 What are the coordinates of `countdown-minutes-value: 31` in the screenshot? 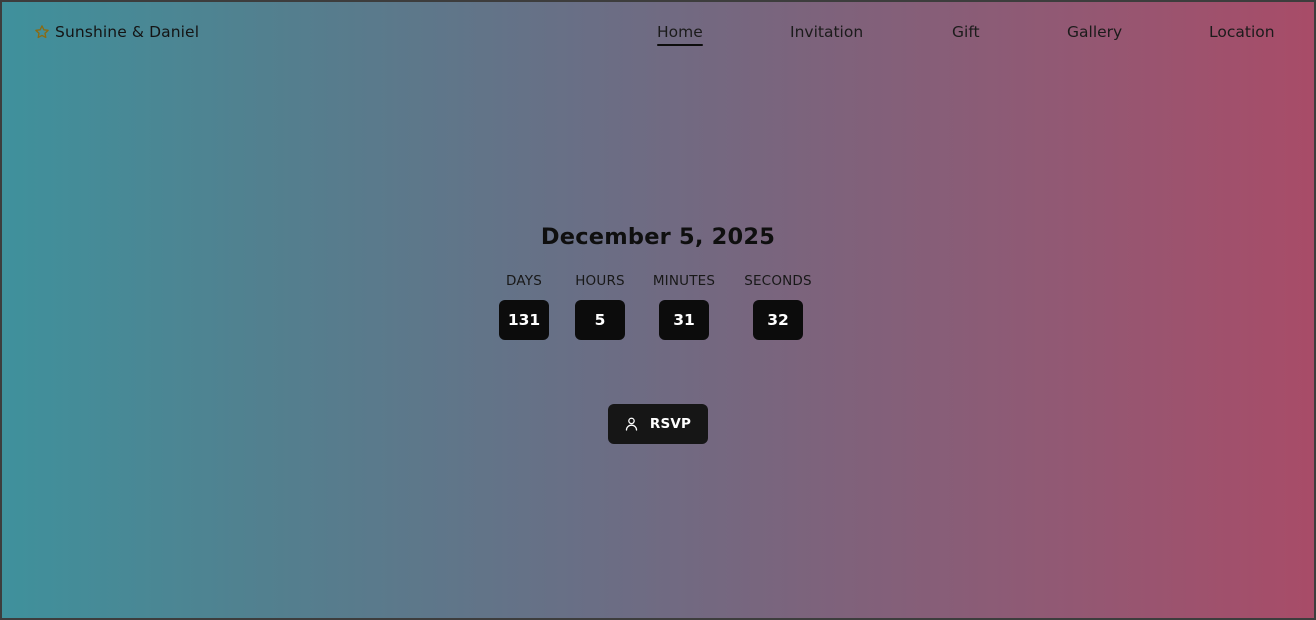 It's located at (684, 320).